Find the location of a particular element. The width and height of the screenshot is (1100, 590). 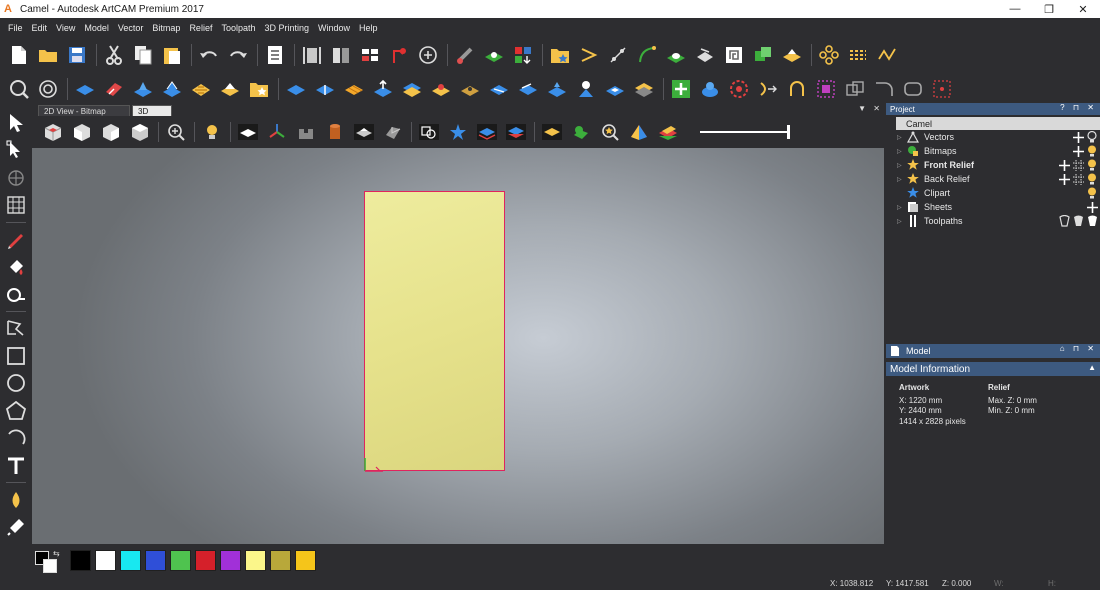

toolpath-dashes-icon is located at coordinates (858, 55).